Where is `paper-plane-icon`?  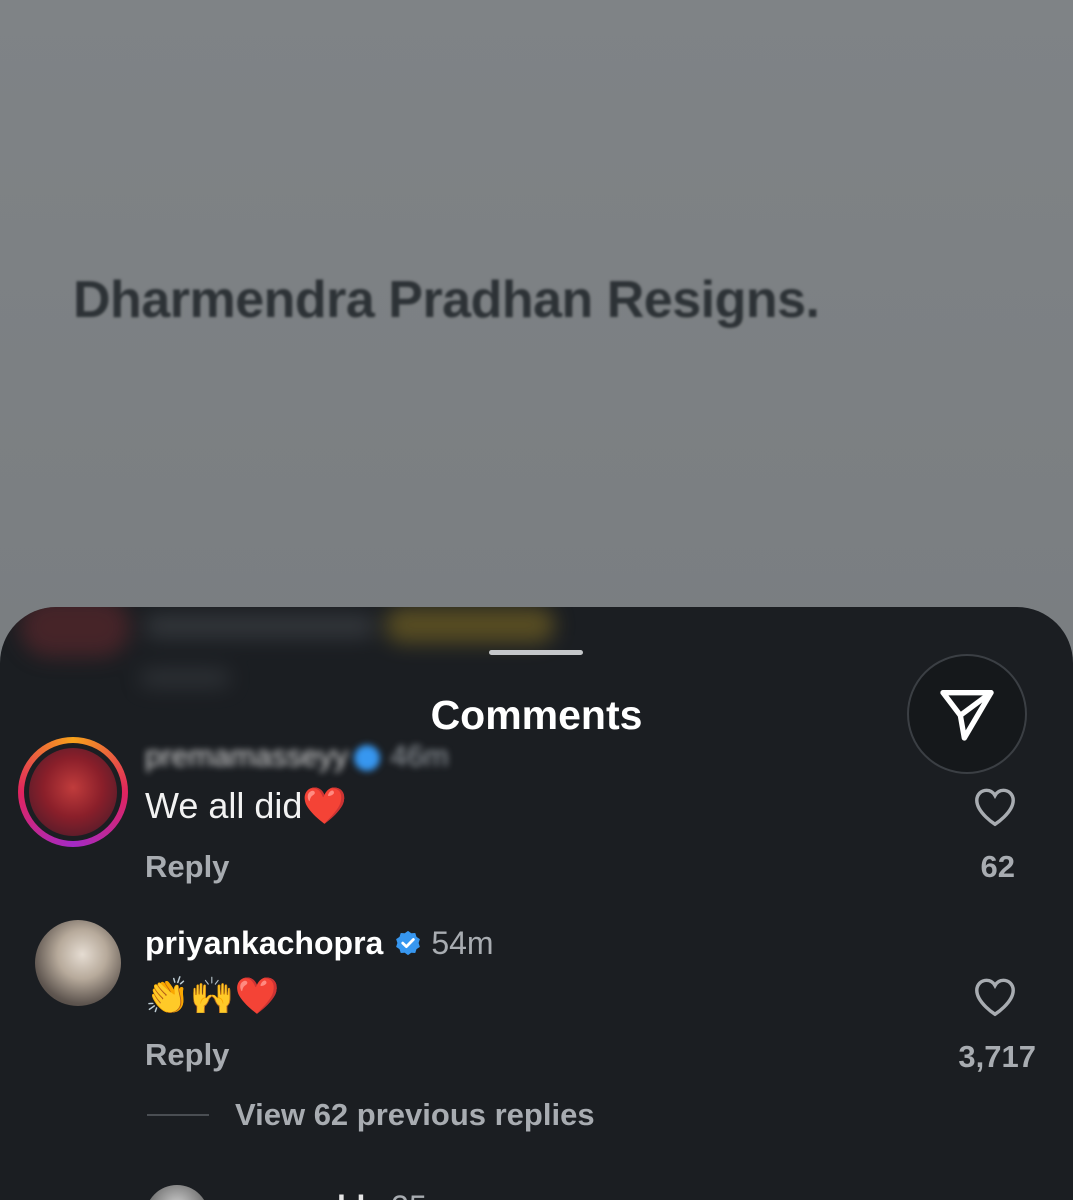 paper-plane-icon is located at coordinates (967, 715).